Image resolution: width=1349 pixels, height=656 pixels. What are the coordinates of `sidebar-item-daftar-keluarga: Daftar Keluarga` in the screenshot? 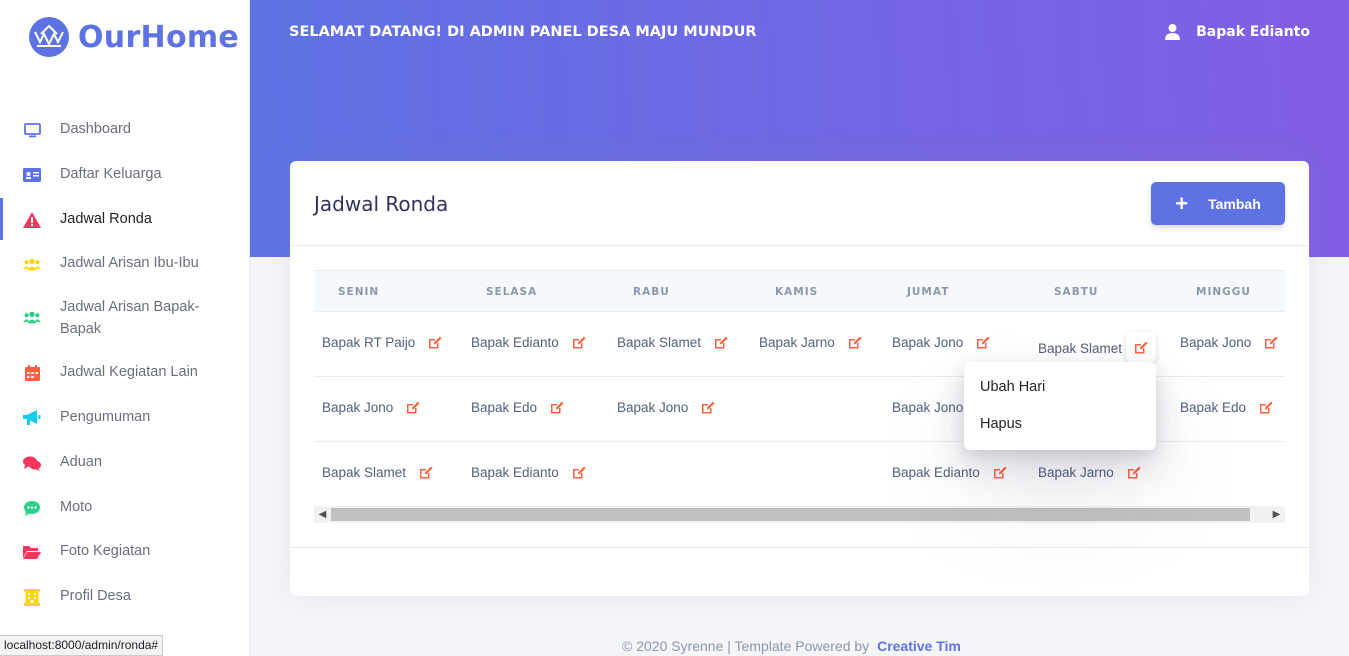 It's located at (105, 174).